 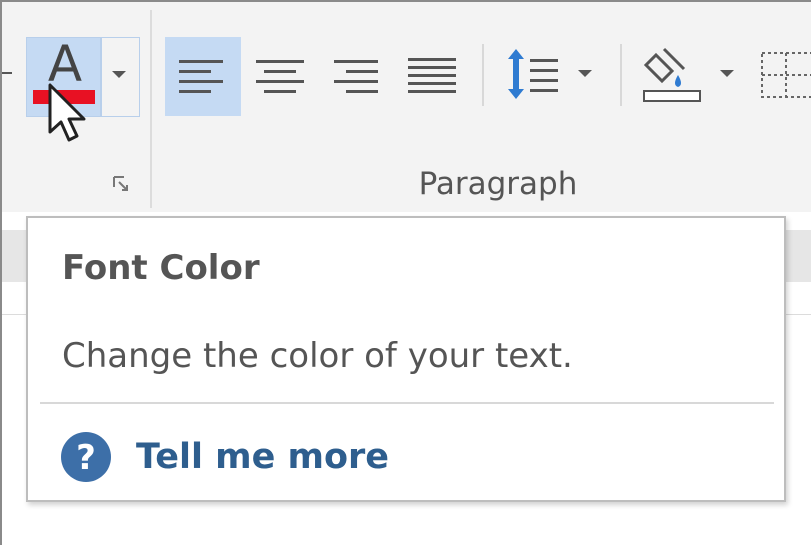 I want to click on align-left-icon, so click(x=201, y=76).